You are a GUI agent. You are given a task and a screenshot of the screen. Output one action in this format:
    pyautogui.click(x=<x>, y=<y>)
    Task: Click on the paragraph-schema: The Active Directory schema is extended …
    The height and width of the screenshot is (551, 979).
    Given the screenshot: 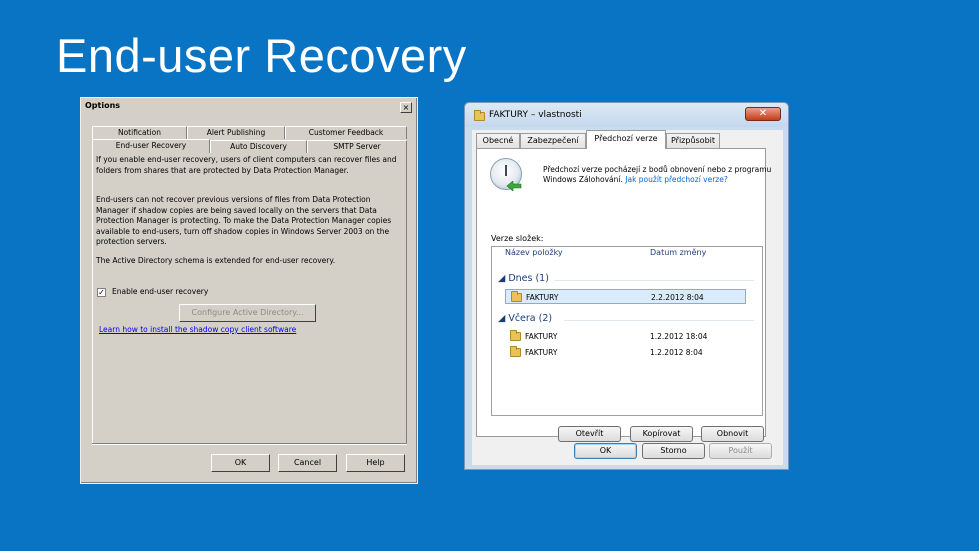 What is the action you would take?
    pyautogui.click(x=216, y=260)
    